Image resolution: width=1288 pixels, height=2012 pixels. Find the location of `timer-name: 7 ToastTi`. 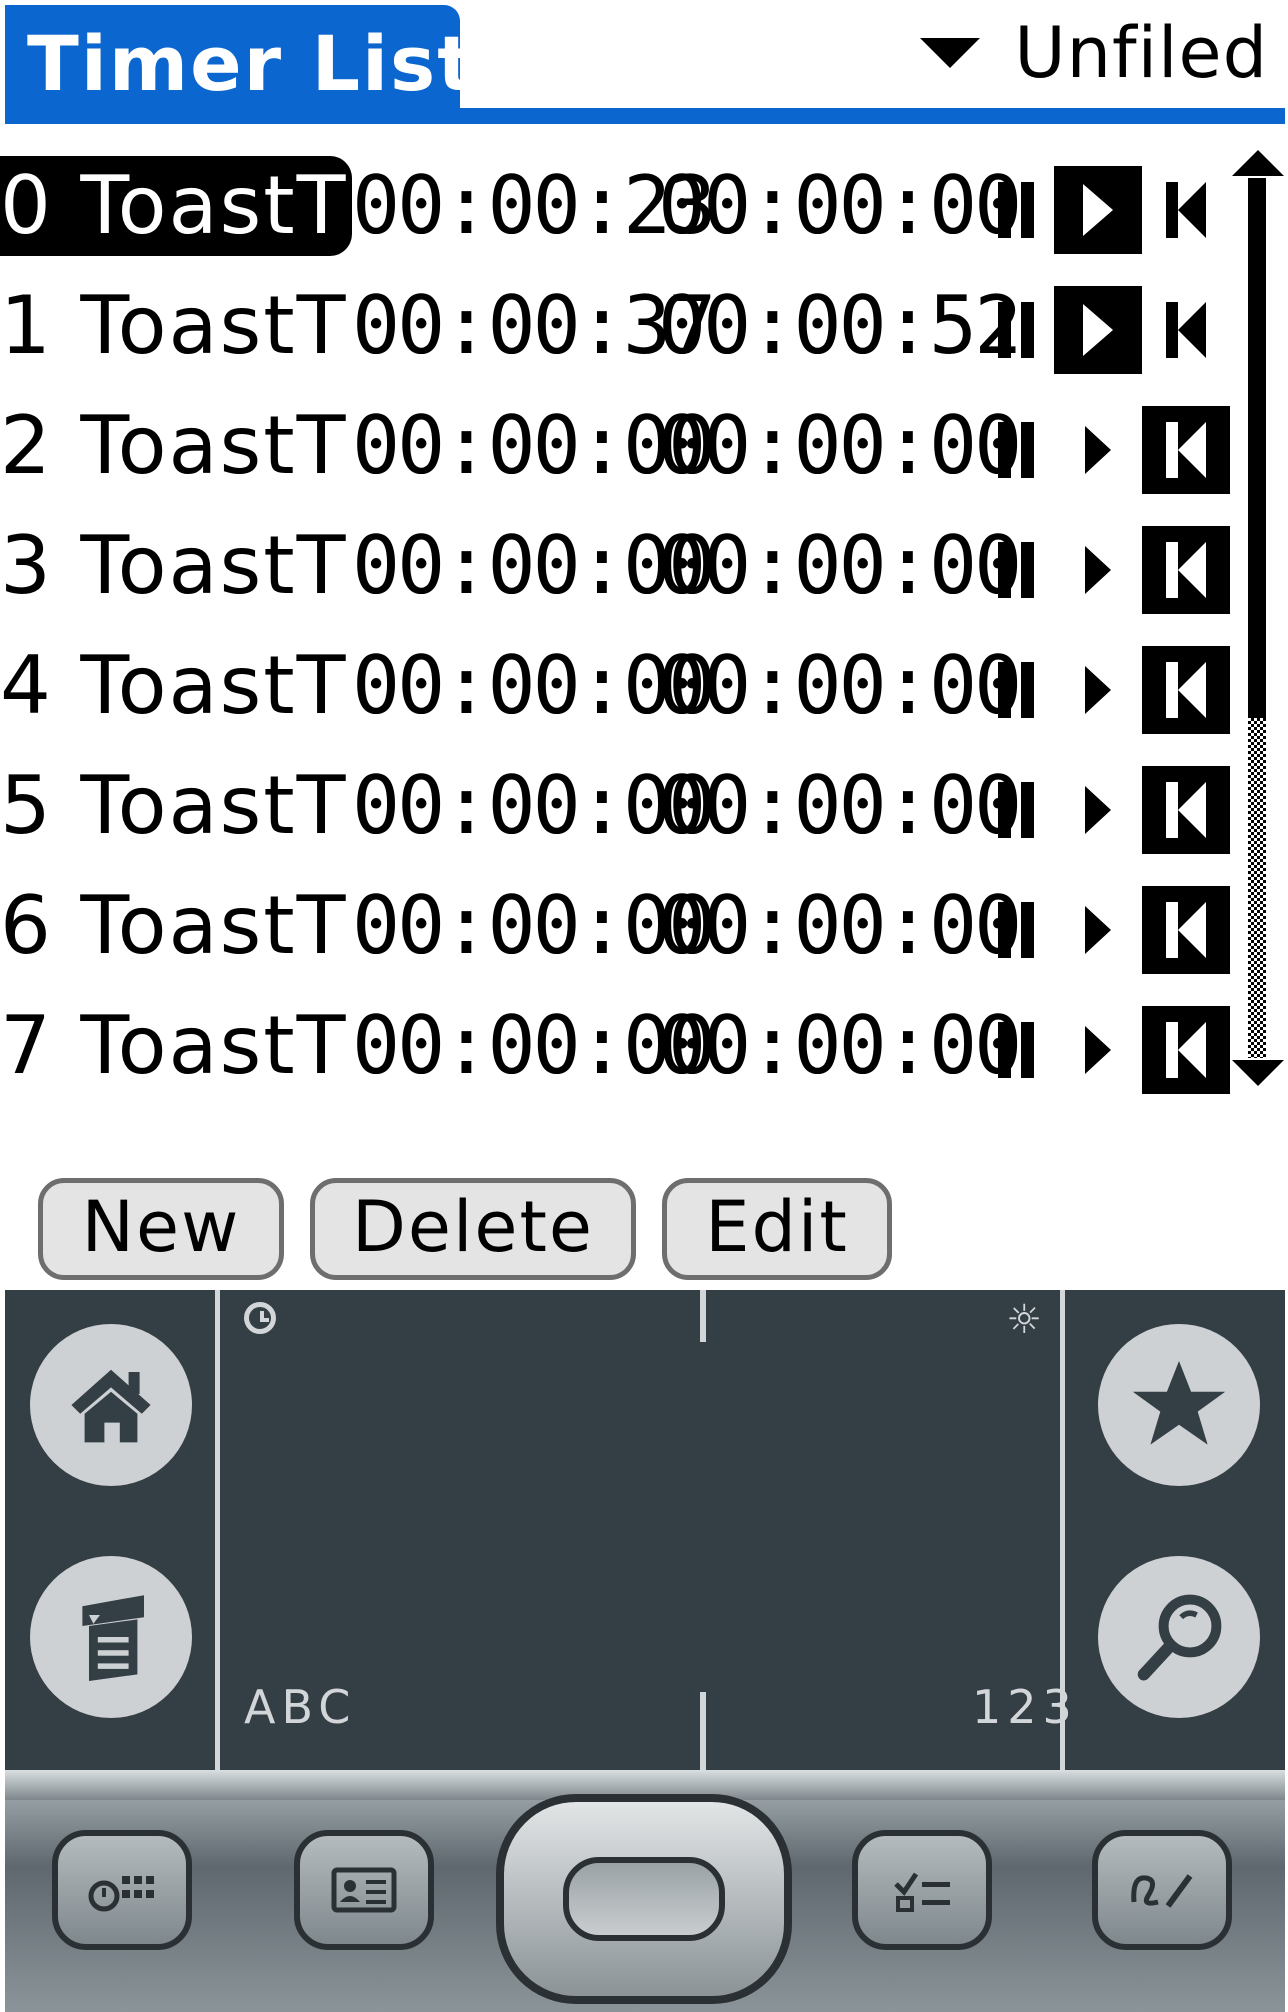

timer-name: 7 ToastTi is located at coordinates (176, 1046).